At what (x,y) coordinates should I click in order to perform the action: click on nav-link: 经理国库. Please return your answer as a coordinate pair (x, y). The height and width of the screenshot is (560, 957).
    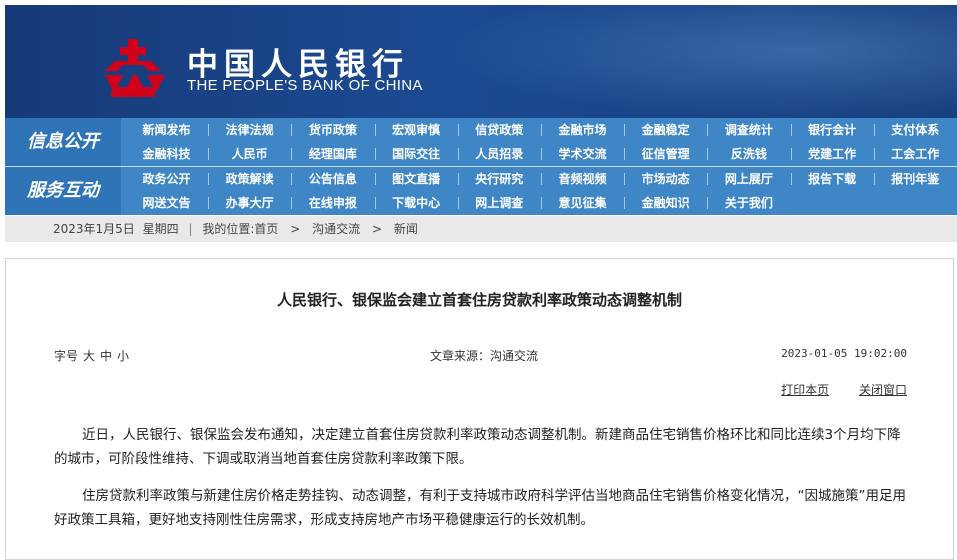
    Looking at the image, I should click on (332, 154).